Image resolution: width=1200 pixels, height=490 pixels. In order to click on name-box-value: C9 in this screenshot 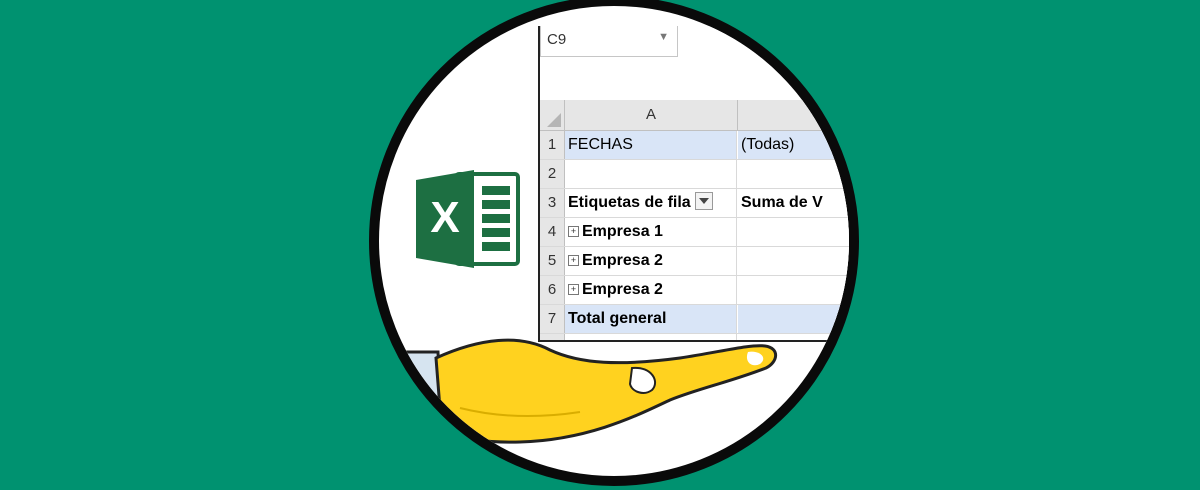, I will do `click(557, 39)`.